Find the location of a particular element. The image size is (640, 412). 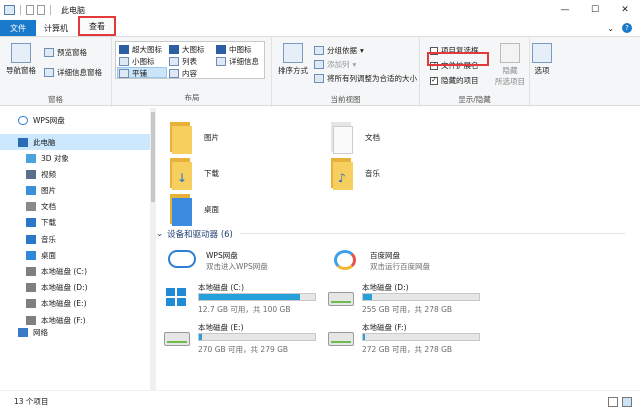

folder-documents: 文档 is located at coordinates (355, 137).